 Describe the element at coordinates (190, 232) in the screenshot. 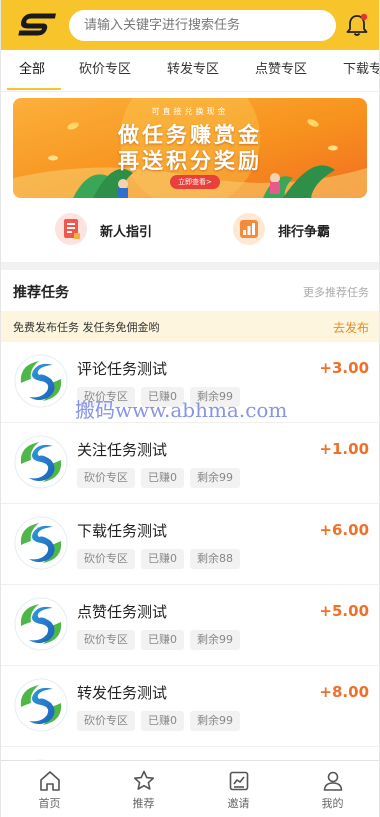

I see `quick-links: 新人指引 排行争霸` at that location.